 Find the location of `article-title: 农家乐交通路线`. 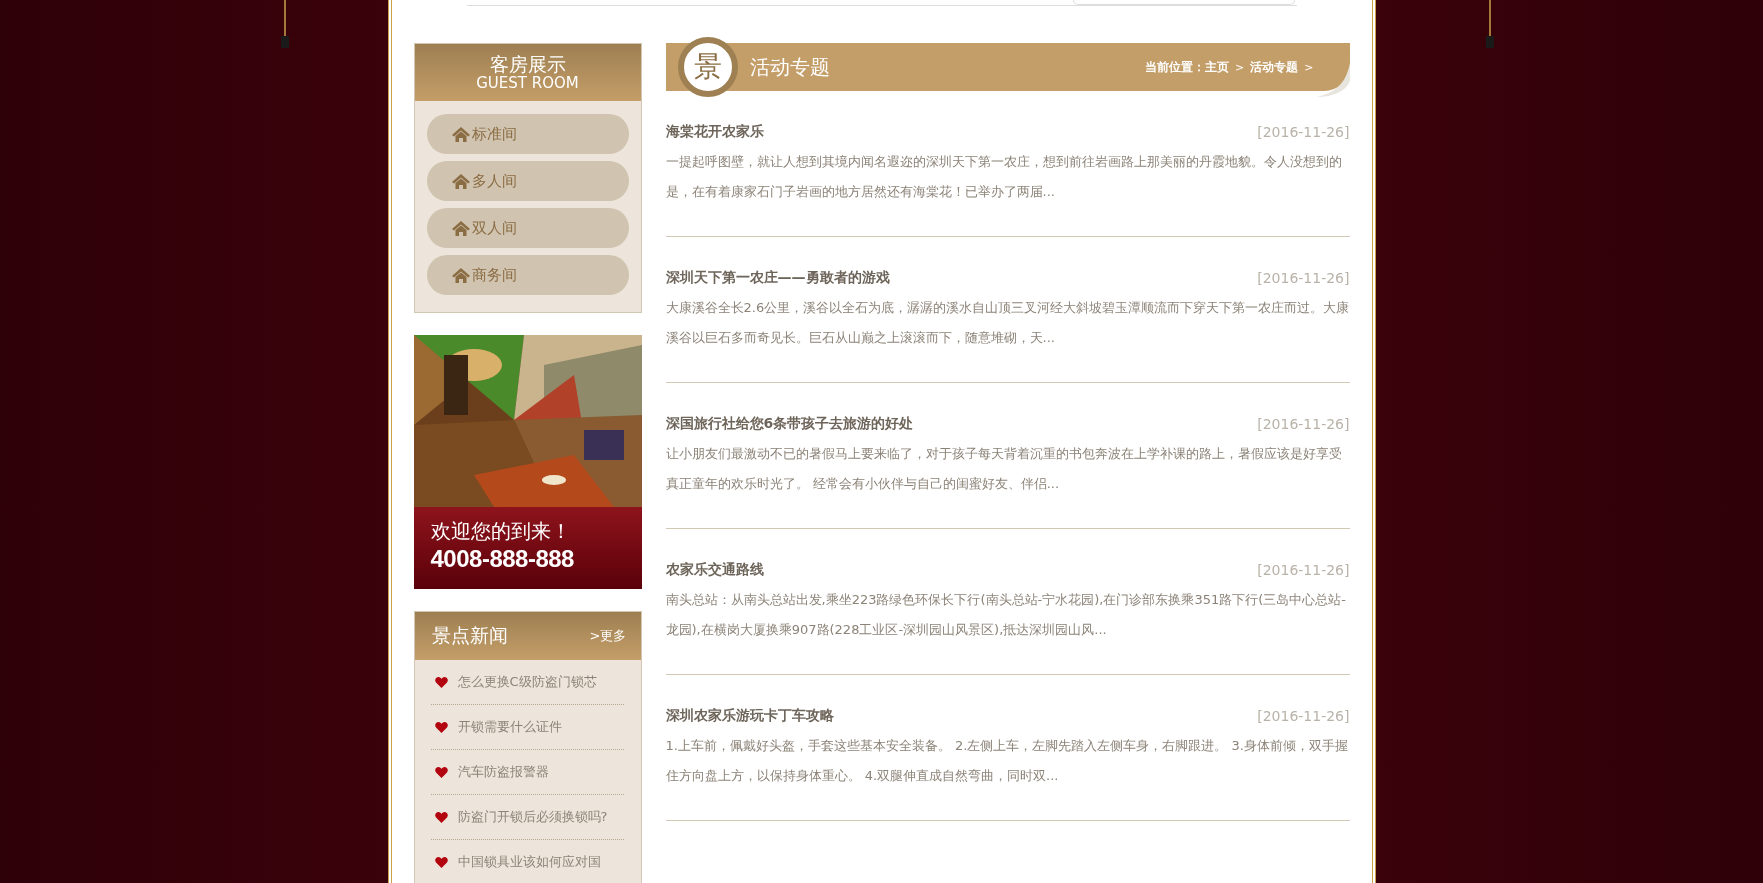

article-title: 农家乐交通路线 is located at coordinates (714, 570).